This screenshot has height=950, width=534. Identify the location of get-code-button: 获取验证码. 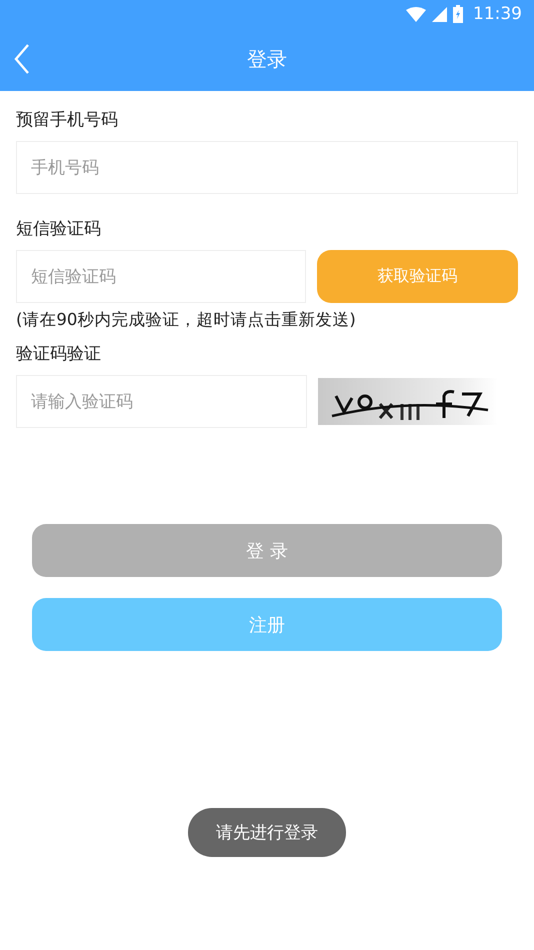
(417, 276).